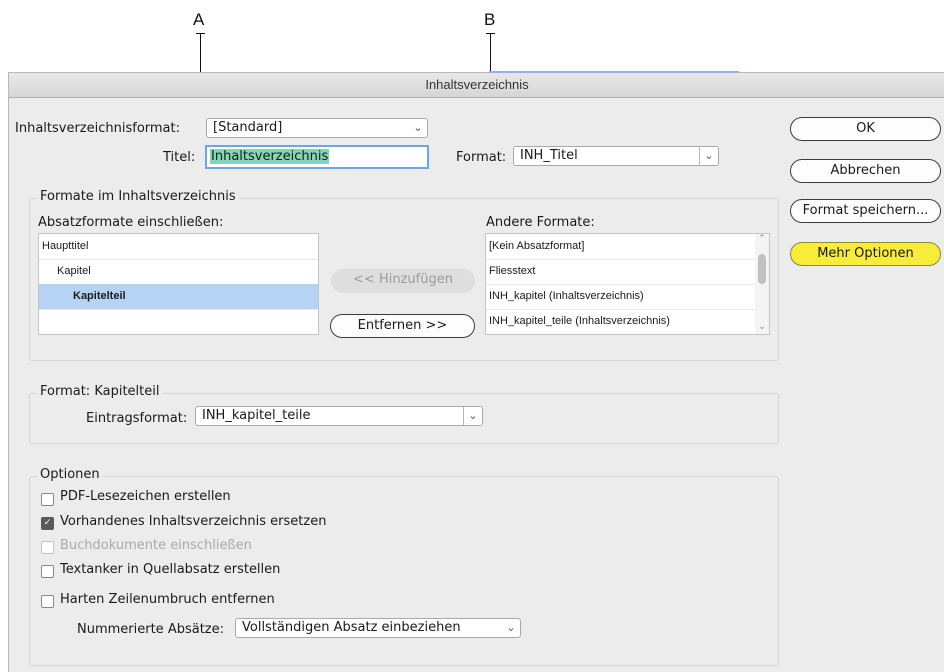  I want to click on callout-b: B, so click(490, 19).